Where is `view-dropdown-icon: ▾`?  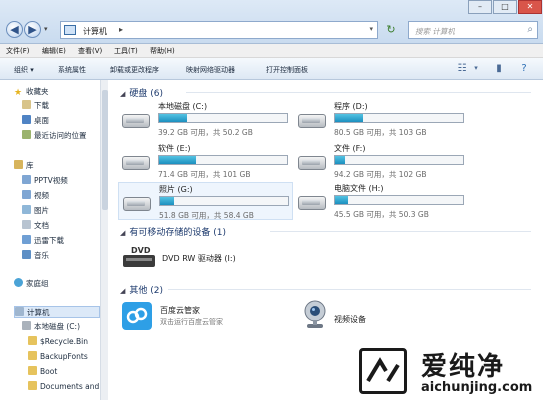 view-dropdown-icon: ▾ is located at coordinates (476, 68).